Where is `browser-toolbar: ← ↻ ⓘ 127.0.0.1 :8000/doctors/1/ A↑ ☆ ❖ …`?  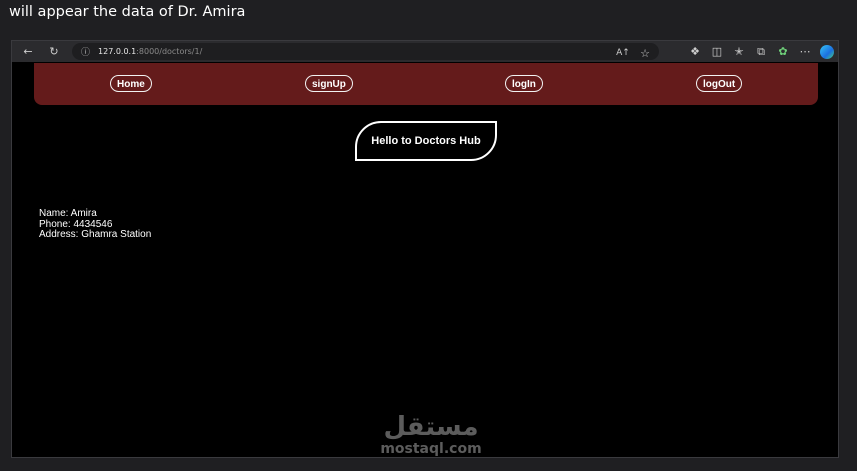
browser-toolbar: ← ↻ ⓘ 127.0.0.1 :8000/doctors/1/ A↑ ☆ ❖ … is located at coordinates (425, 51).